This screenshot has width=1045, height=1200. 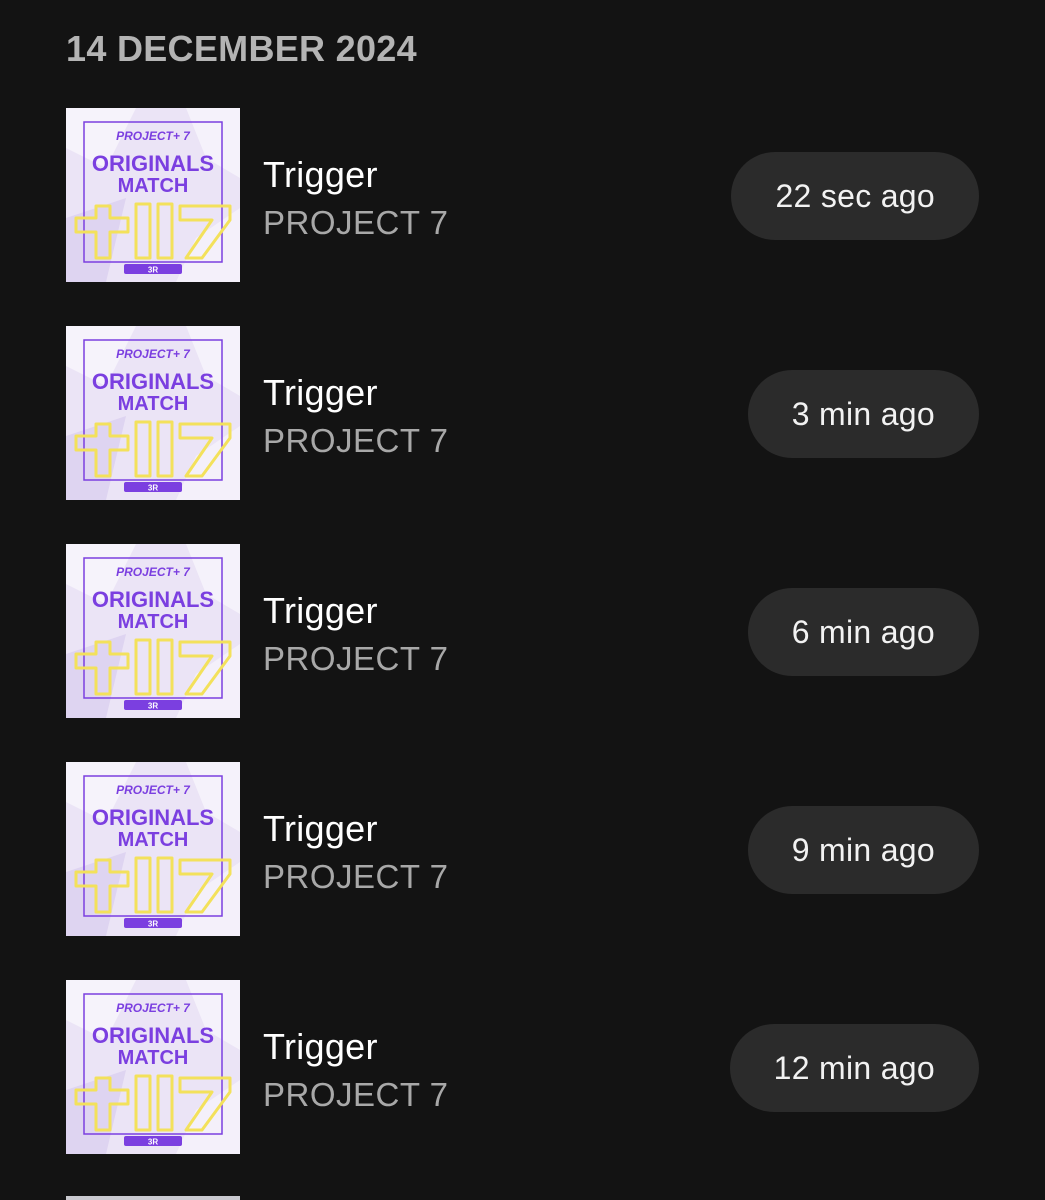 I want to click on time-ago-badge: 22 sec ago, so click(x=855, y=196).